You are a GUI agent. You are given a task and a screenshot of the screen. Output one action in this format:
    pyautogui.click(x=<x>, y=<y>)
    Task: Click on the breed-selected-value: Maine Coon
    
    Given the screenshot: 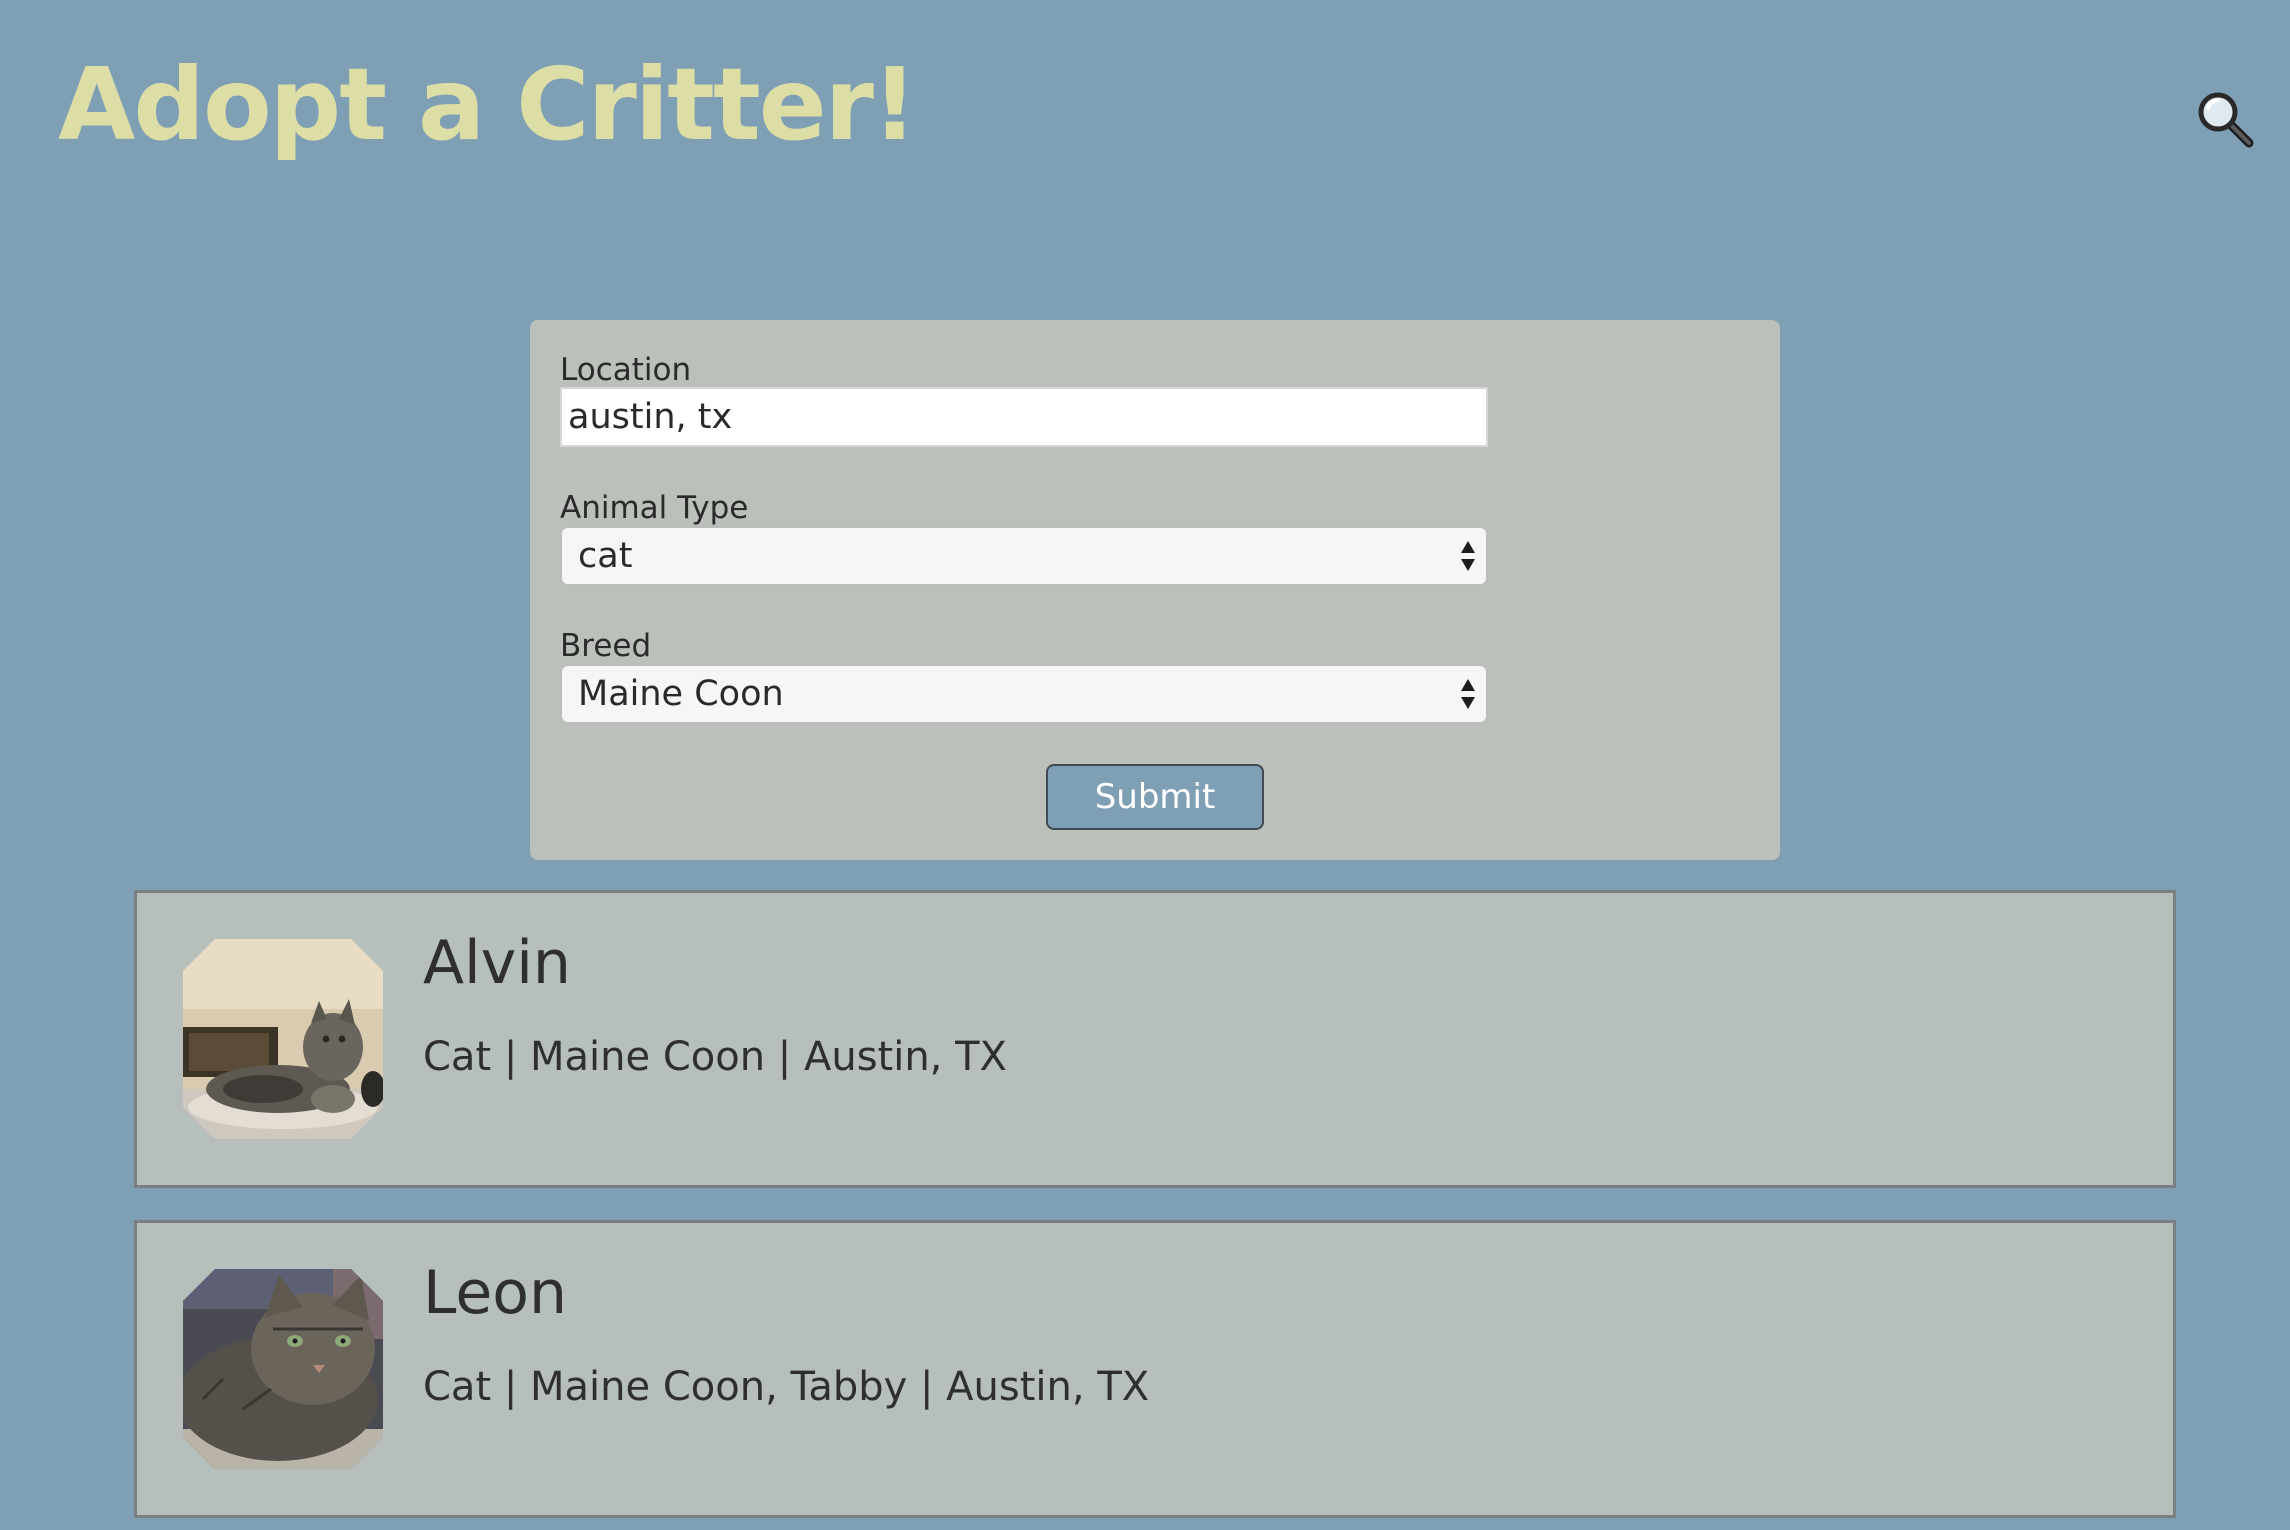 What is the action you would take?
    pyautogui.click(x=681, y=694)
    